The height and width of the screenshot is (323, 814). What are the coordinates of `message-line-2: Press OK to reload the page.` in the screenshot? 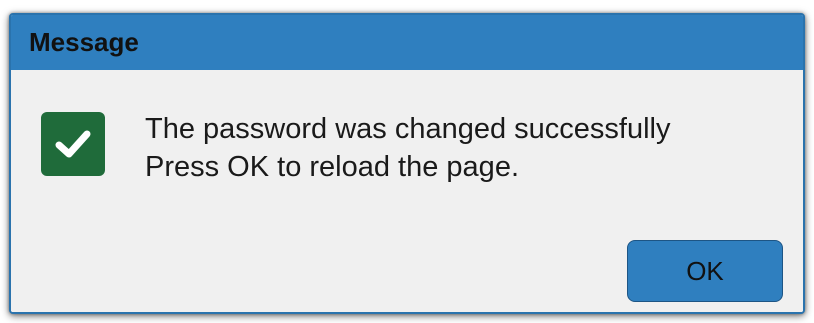 It's located at (332, 167).